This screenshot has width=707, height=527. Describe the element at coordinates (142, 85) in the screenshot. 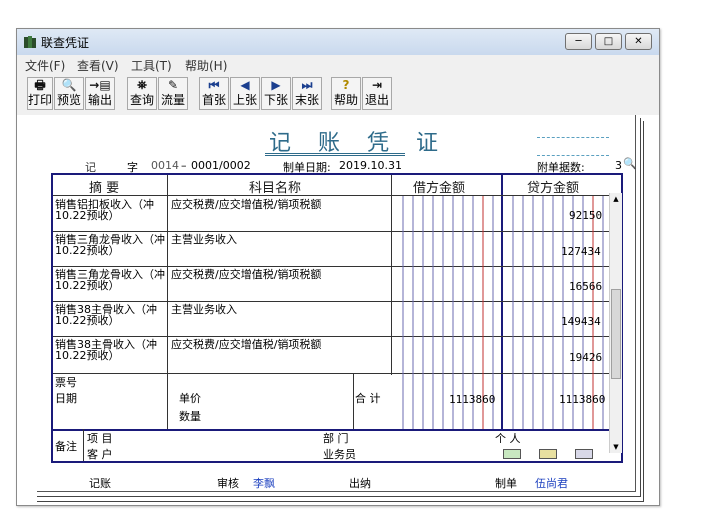

I see `binoculars-icon: ⛯` at that location.